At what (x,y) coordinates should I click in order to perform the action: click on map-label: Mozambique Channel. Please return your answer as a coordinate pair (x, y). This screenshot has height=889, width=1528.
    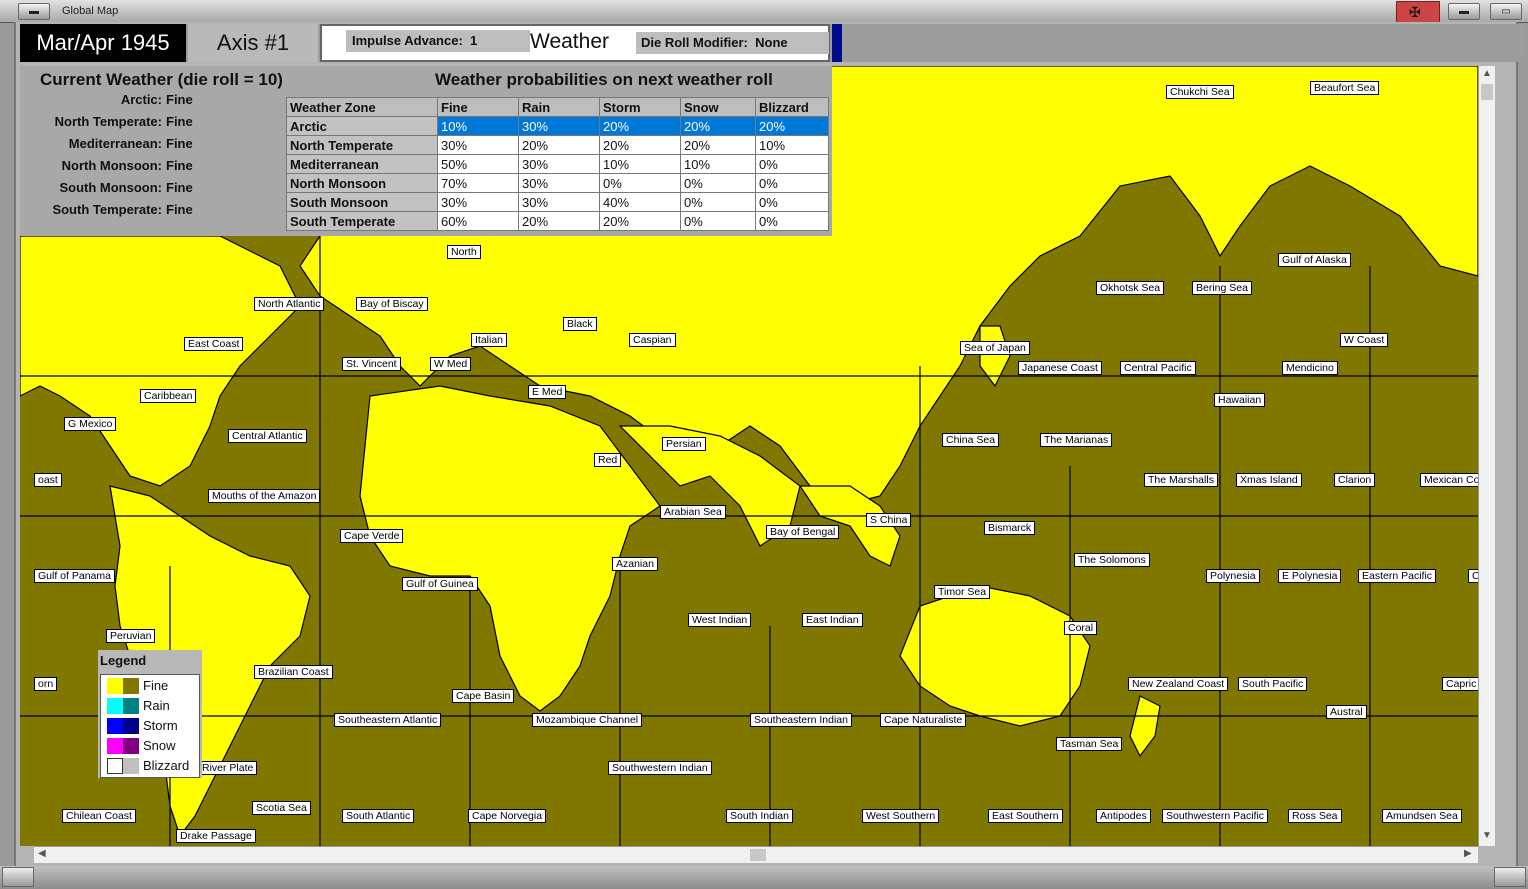
    Looking at the image, I should click on (587, 720).